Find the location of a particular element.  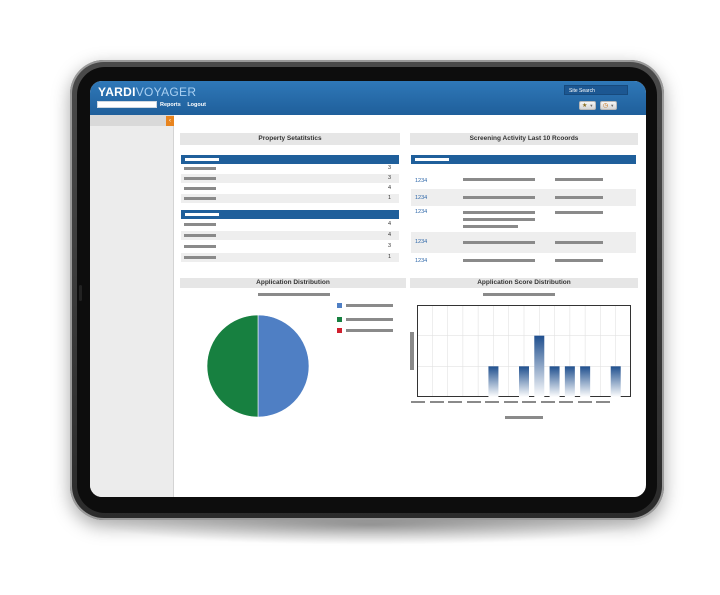

chevron-left-icon: ‹ is located at coordinates (170, 121).